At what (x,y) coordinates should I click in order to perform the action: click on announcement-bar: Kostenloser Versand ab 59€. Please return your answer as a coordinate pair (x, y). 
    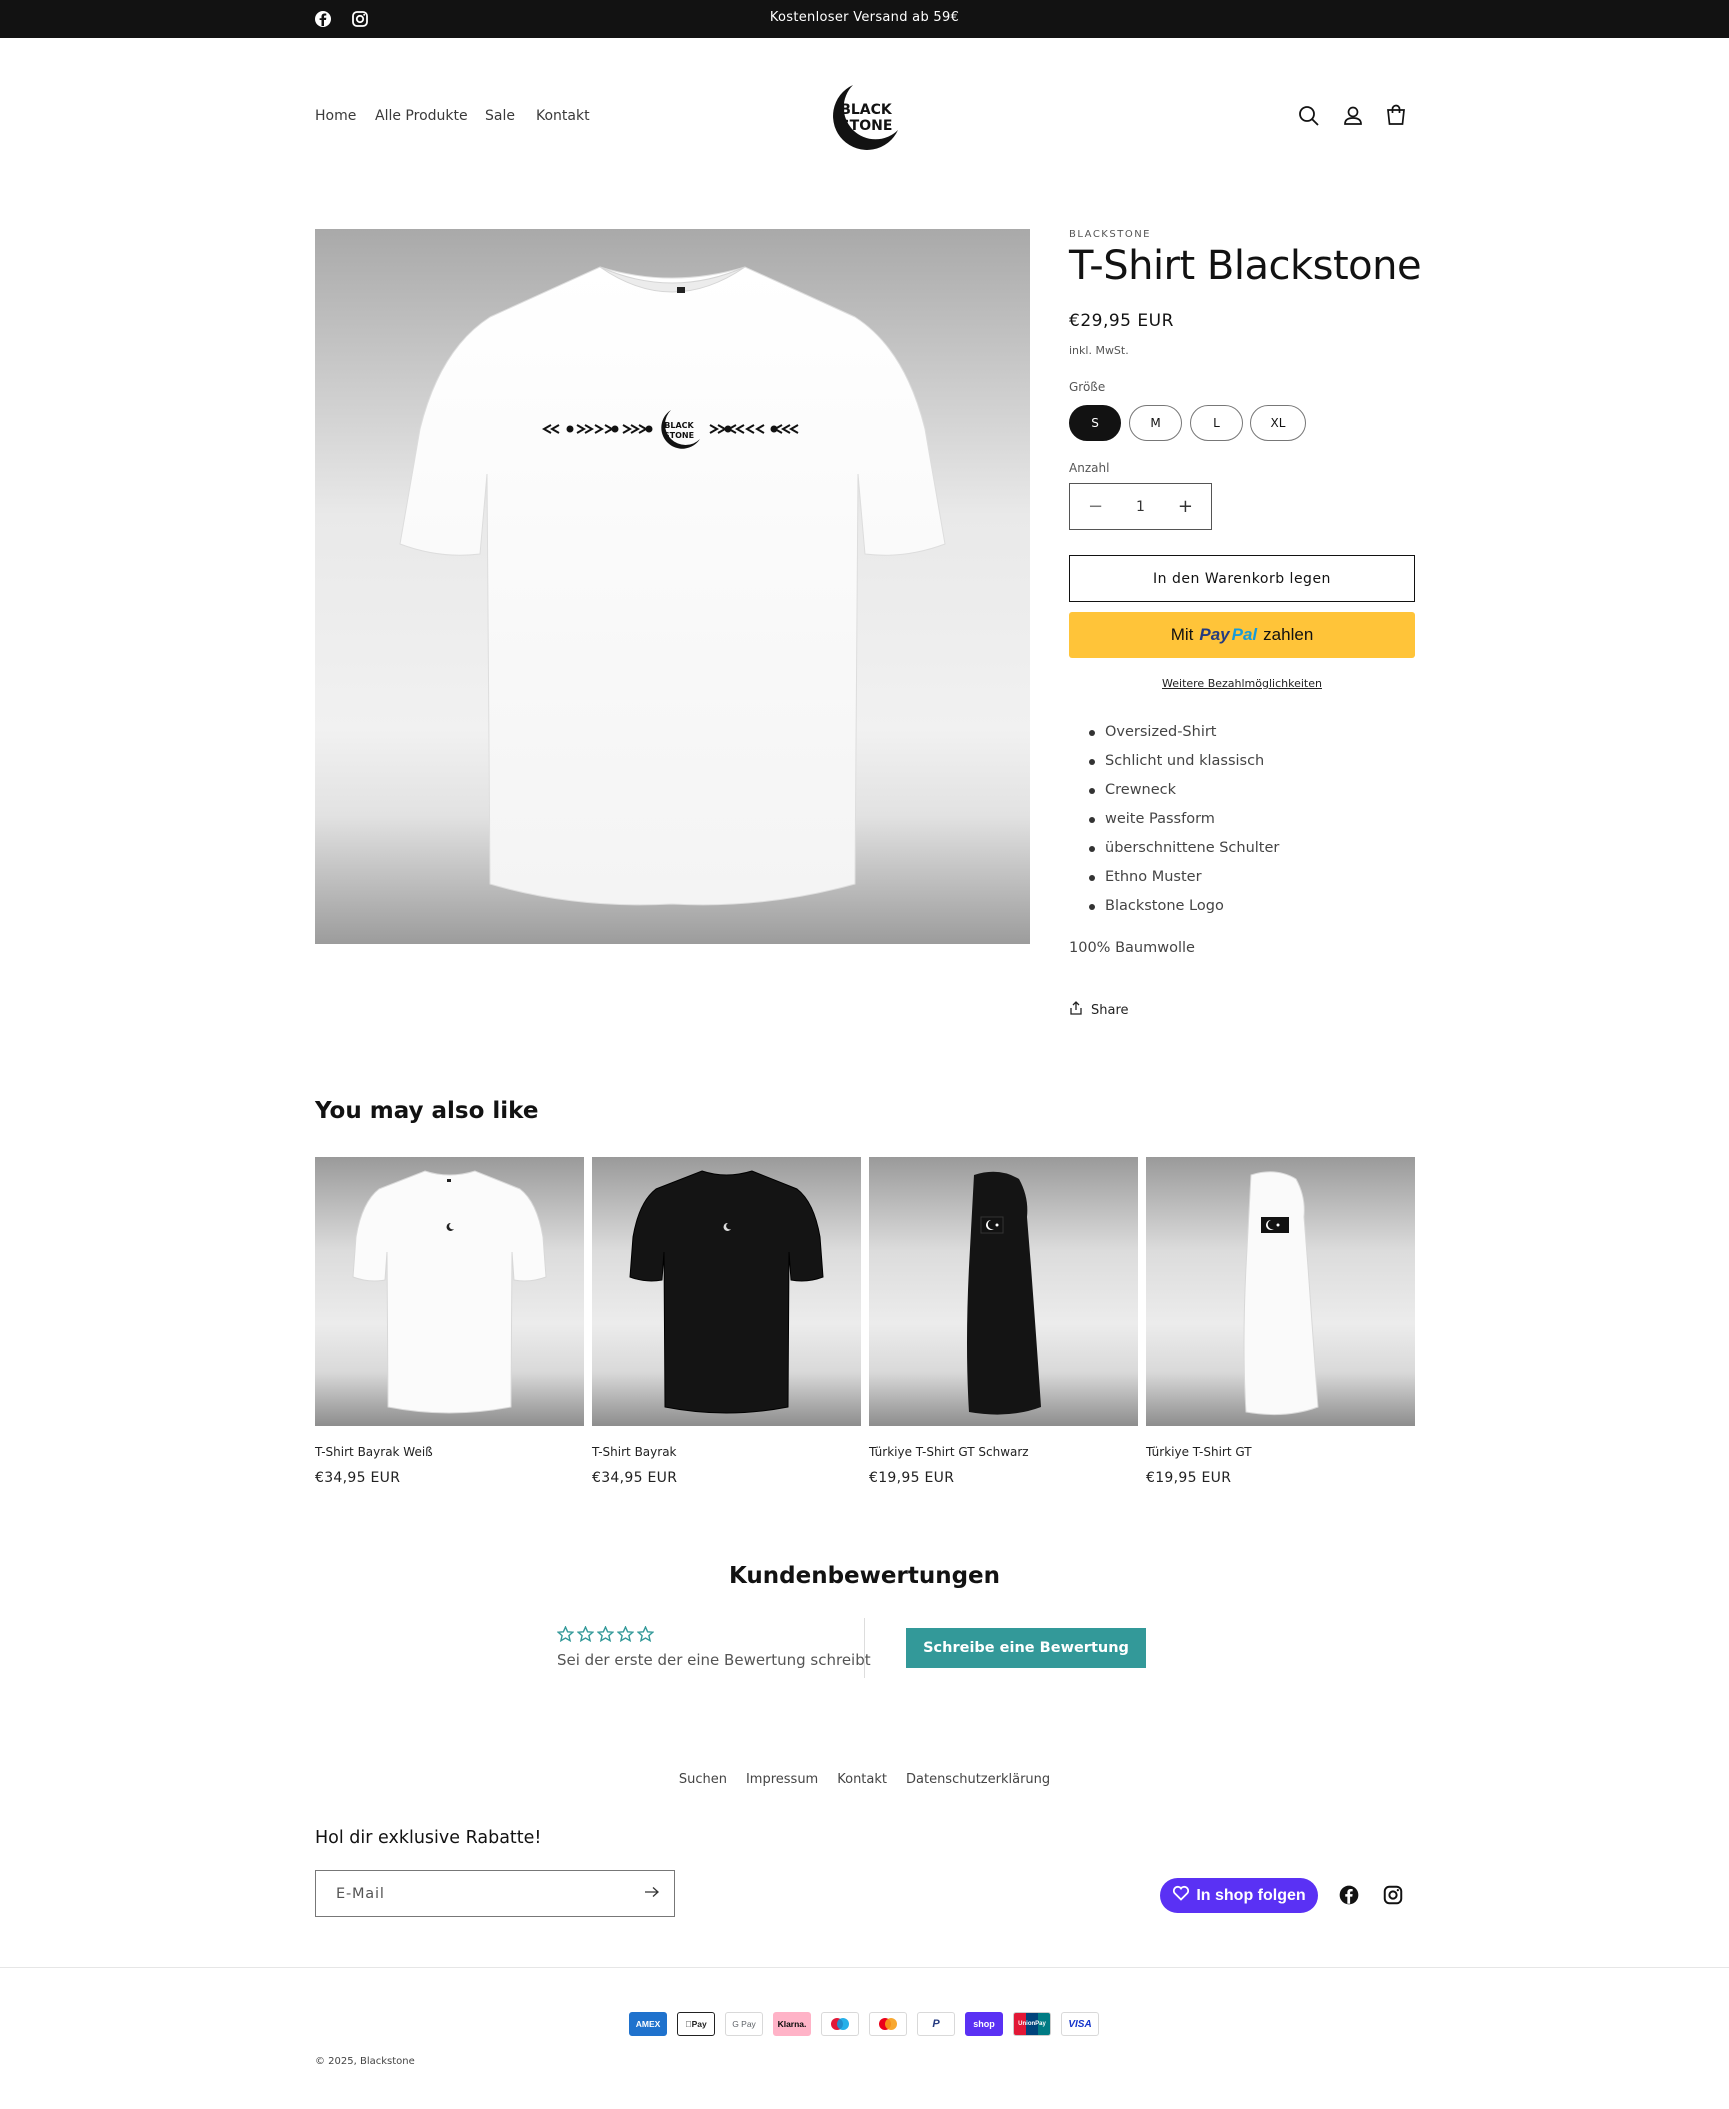
    Looking at the image, I should click on (864, 19).